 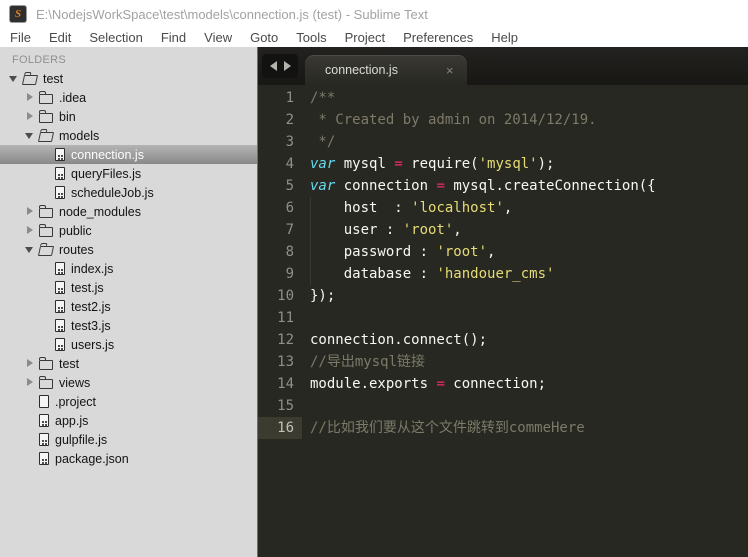 What do you see at coordinates (91, 306) in the screenshot?
I see `tree-item-label: test2.js` at bounding box center [91, 306].